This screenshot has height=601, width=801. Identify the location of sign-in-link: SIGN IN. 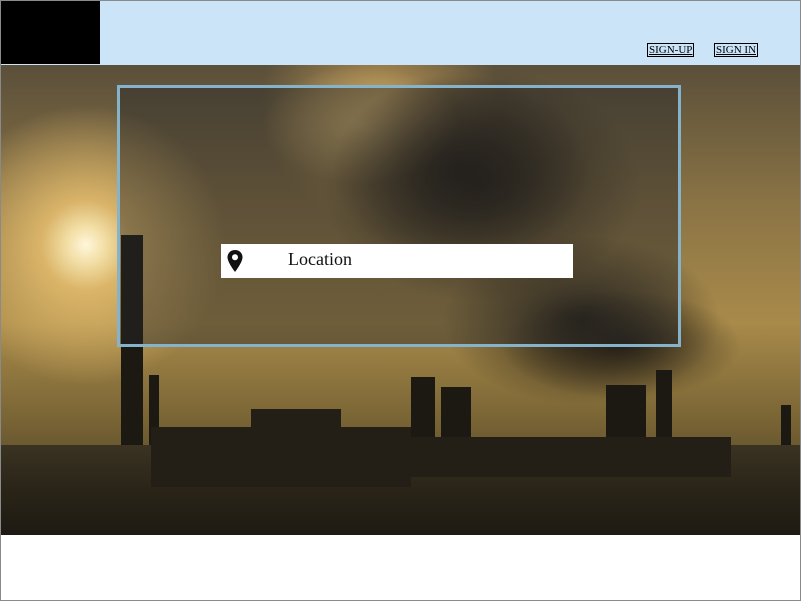
(736, 50).